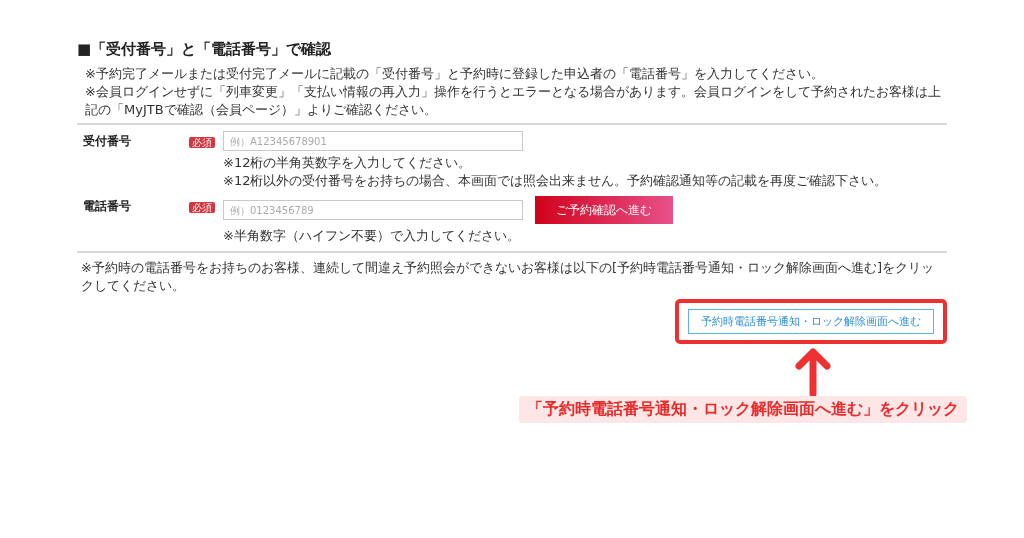 The image size is (1024, 538). Describe the element at coordinates (107, 206) in the screenshot. I see `field-label: 電話番号` at that location.